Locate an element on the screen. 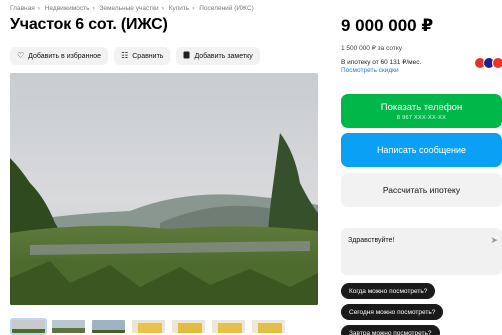 Image resolution: width=502 pixels, height=335 pixels. add-note-button: Добавить заметку is located at coordinates (218, 56).